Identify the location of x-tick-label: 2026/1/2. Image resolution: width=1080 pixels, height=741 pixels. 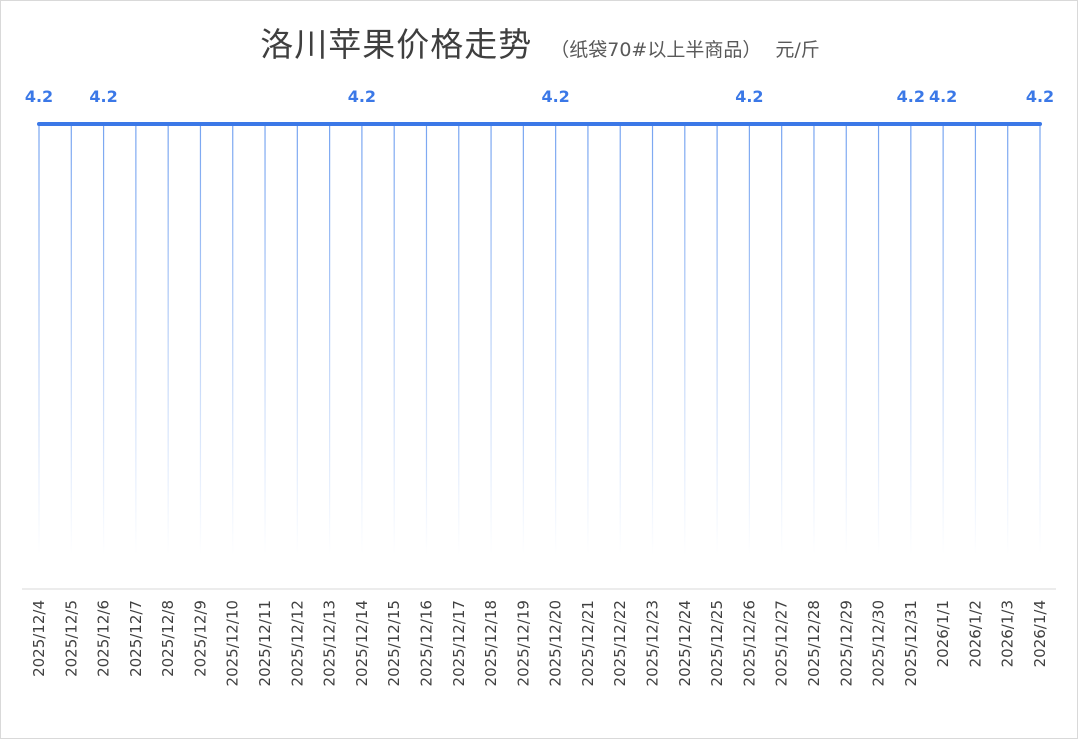
(975, 633).